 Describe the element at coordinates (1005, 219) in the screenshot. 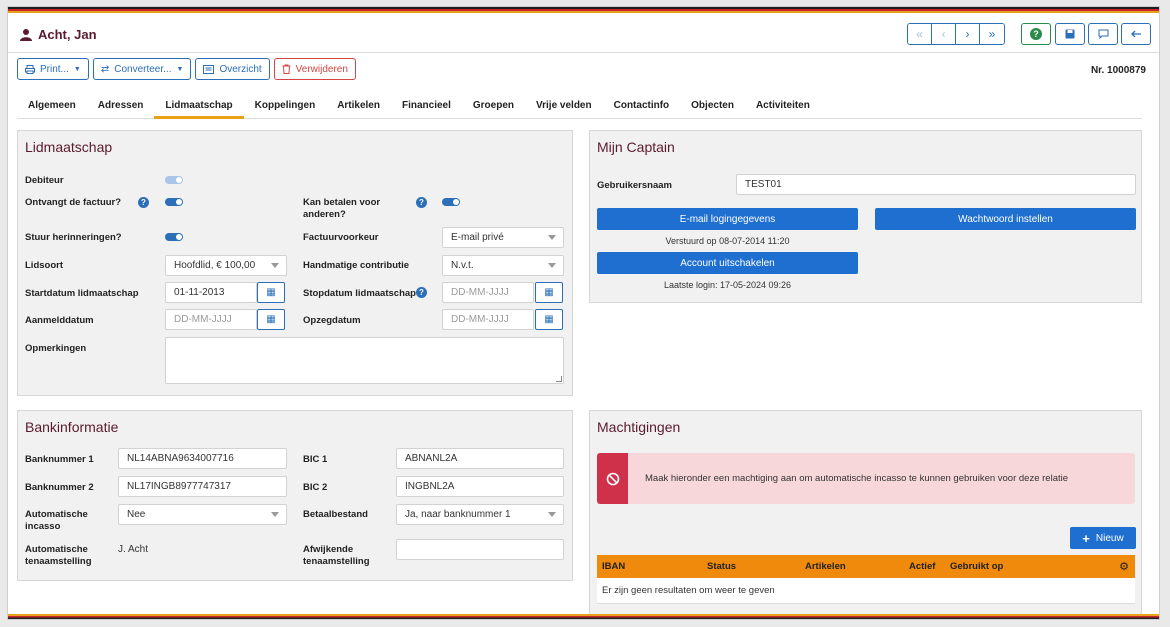

I see `set-password-button: Wachtwoord instellen` at that location.